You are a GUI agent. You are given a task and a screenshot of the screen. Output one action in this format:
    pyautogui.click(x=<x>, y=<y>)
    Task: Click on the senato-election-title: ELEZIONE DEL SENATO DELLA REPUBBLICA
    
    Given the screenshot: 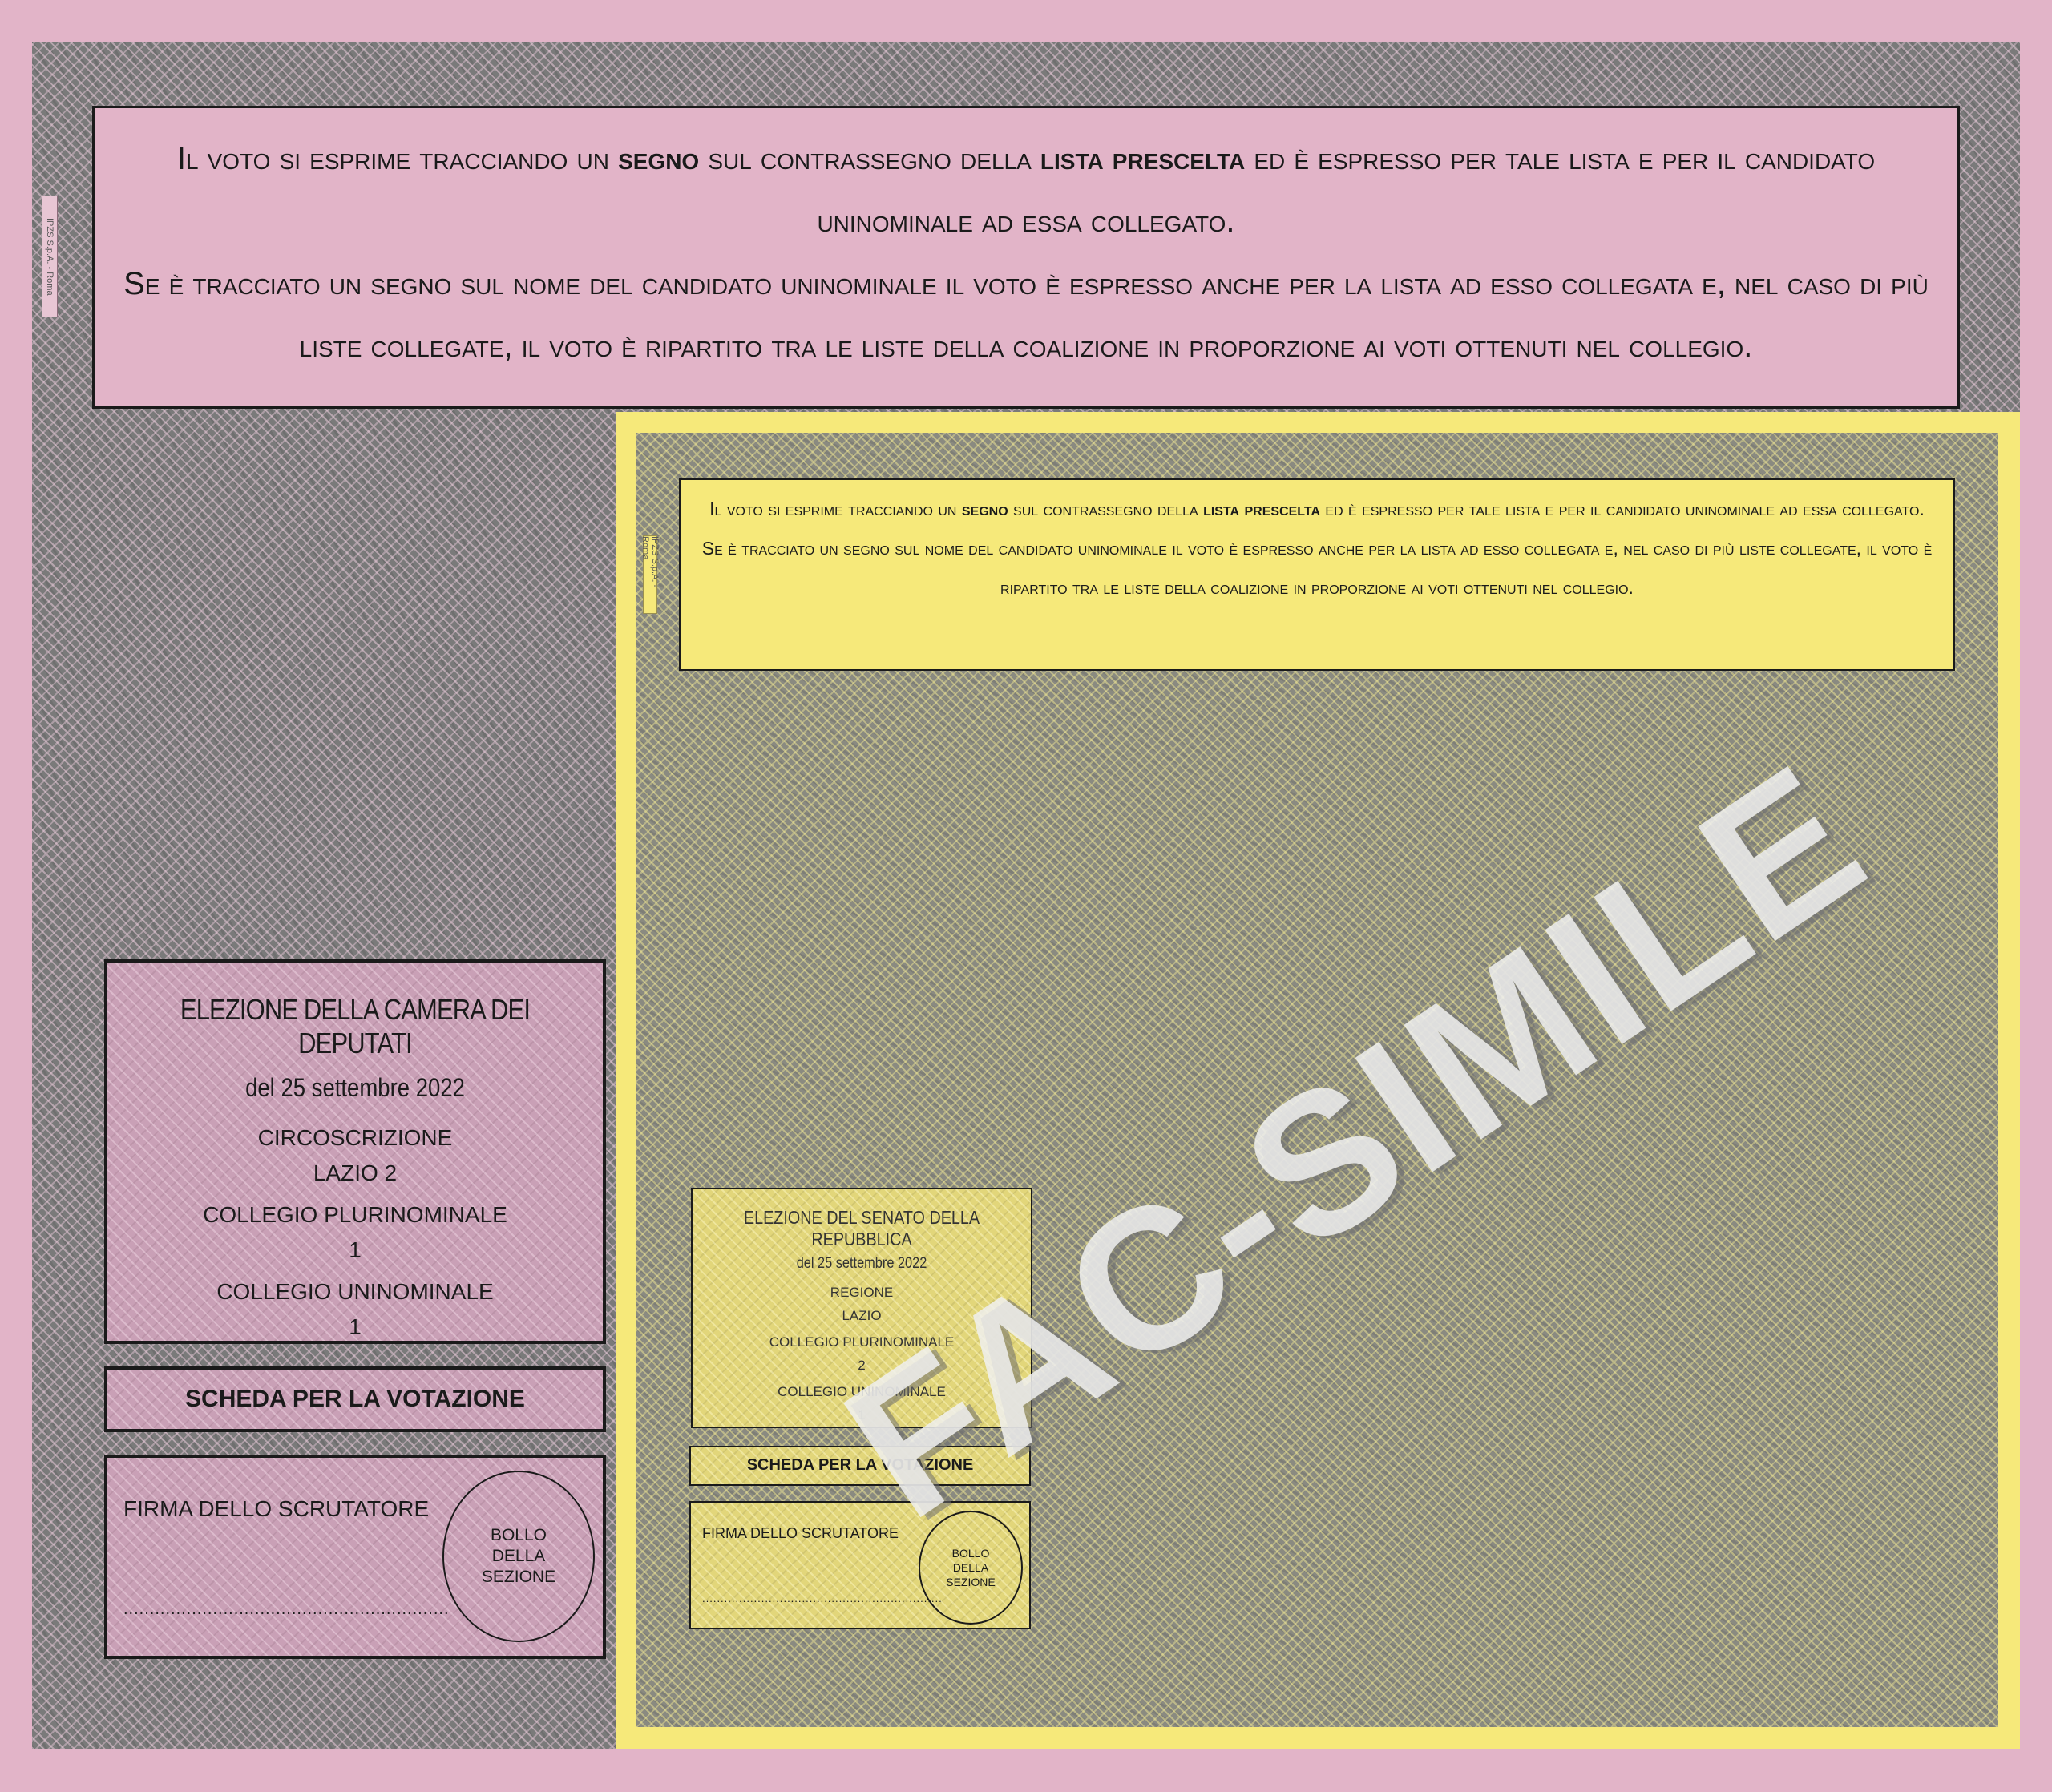 What is the action you would take?
    pyautogui.click(x=861, y=1228)
    